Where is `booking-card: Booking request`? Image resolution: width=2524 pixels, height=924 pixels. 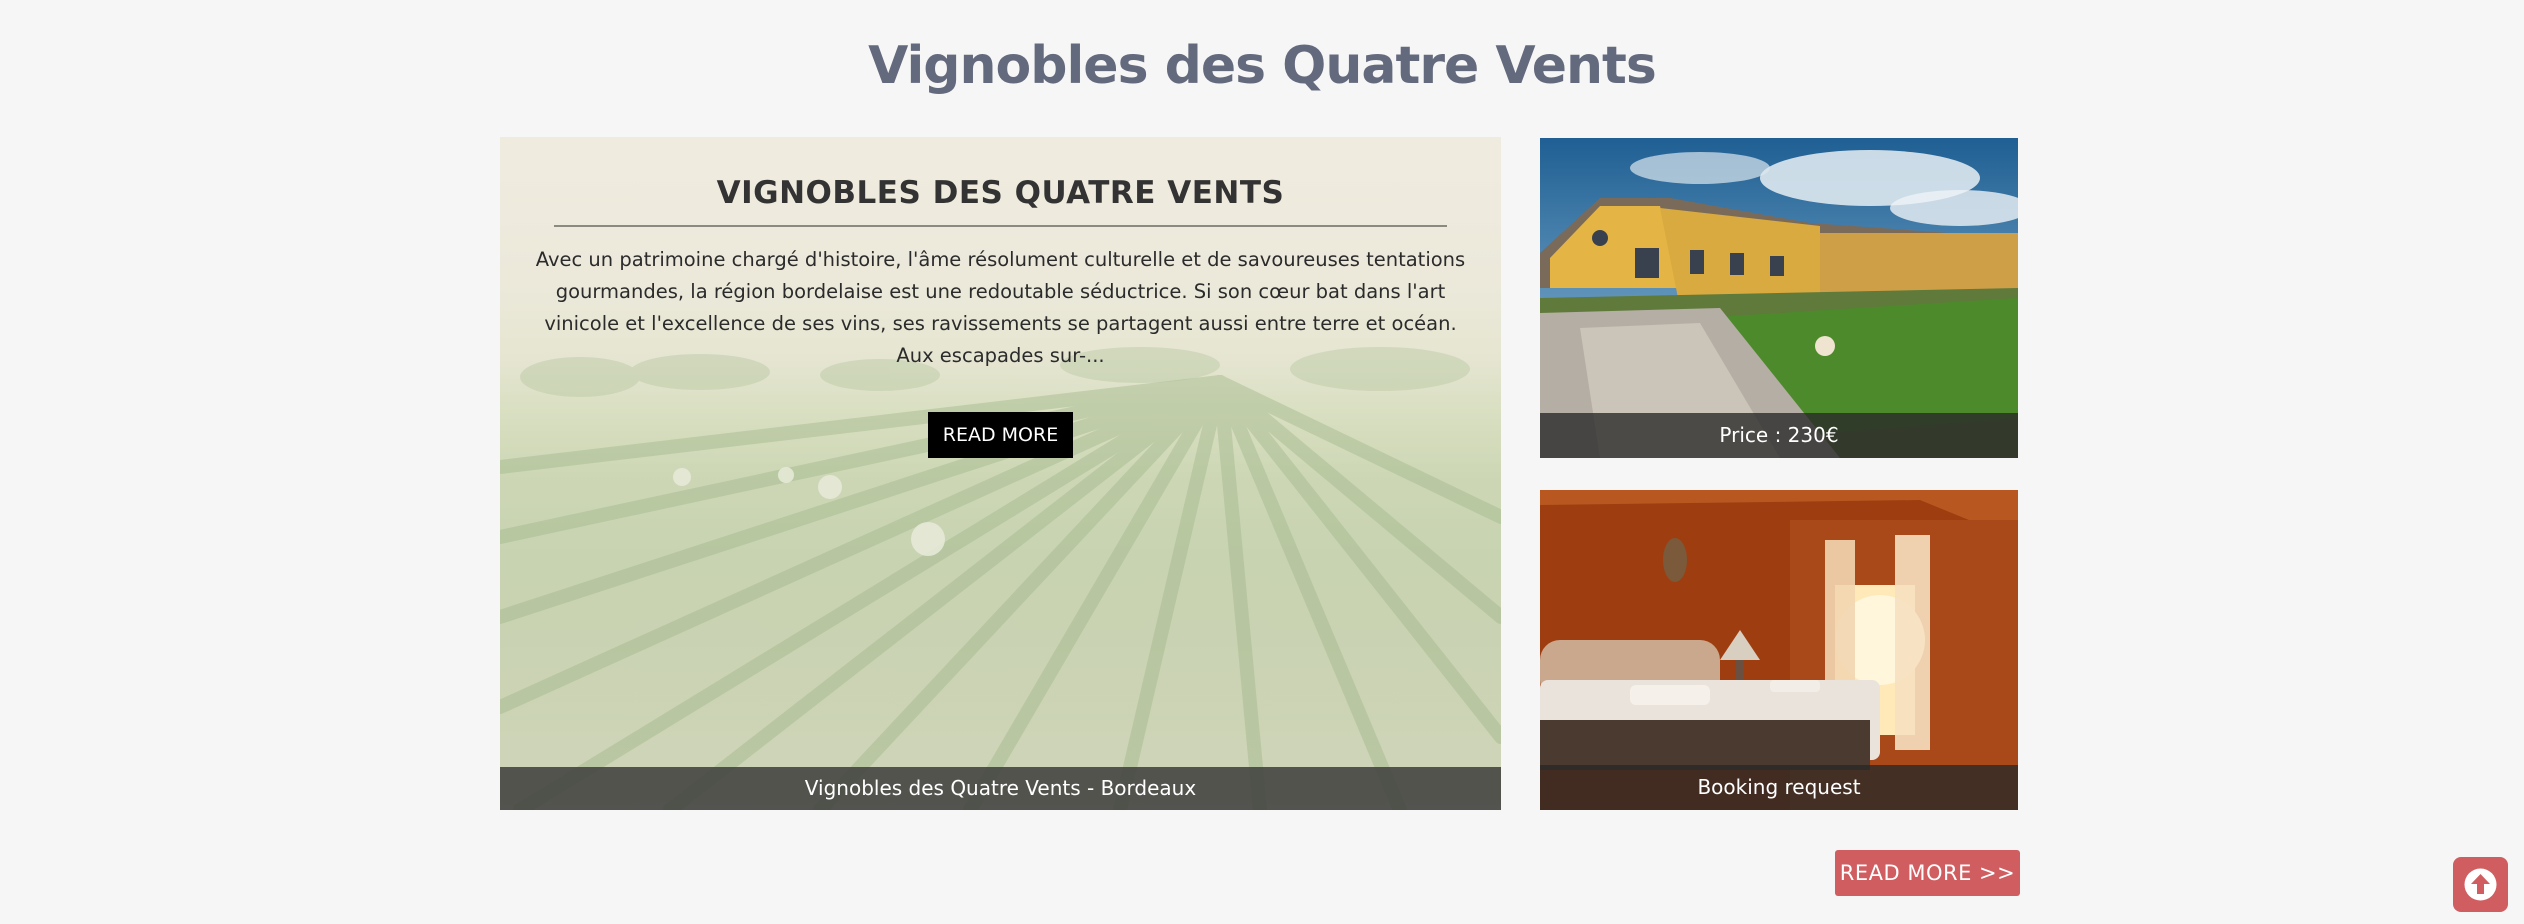
booking-card: Booking request is located at coordinates (1779, 650).